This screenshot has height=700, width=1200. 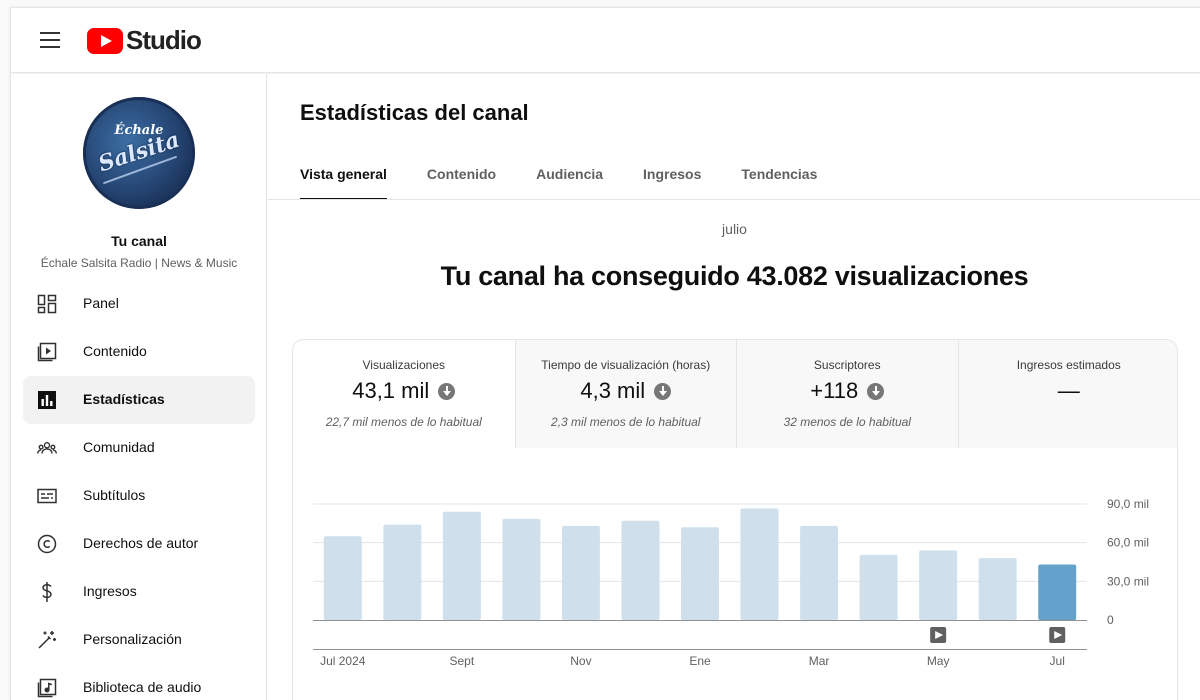 I want to click on metric-note: 2,3 mil menos de lo habitual, so click(x=626, y=422).